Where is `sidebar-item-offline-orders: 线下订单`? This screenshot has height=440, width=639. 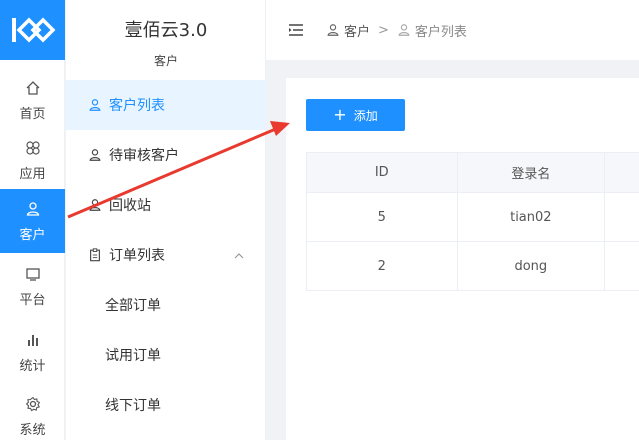 sidebar-item-offline-orders: 线下订单 is located at coordinates (166, 405).